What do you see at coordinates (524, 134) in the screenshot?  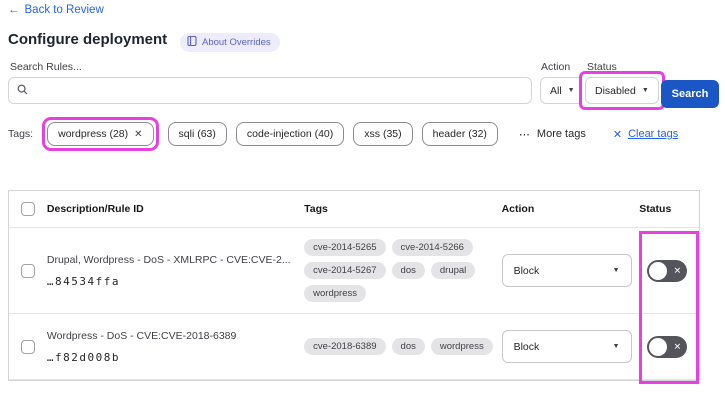 I see `ellipsis-icon: ⋯` at bounding box center [524, 134].